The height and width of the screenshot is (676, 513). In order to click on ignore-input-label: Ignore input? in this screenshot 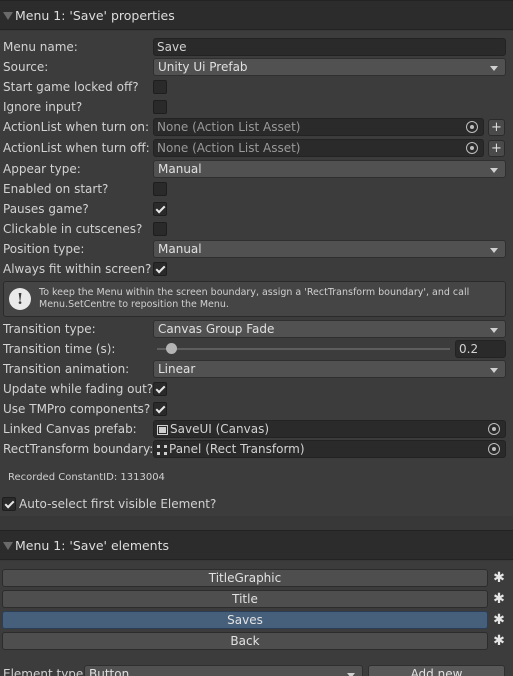, I will do `click(43, 107)`.